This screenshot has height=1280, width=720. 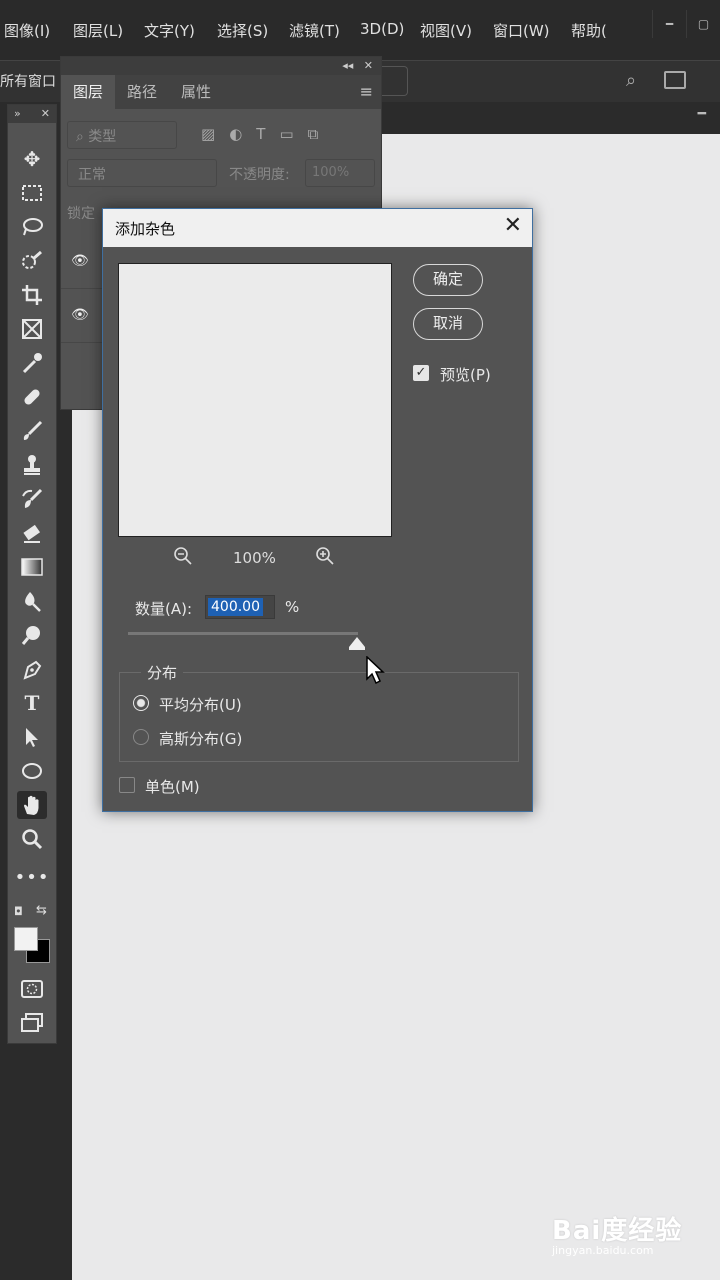 I want to click on dialog-title: 添加杂色, so click(x=145, y=229).